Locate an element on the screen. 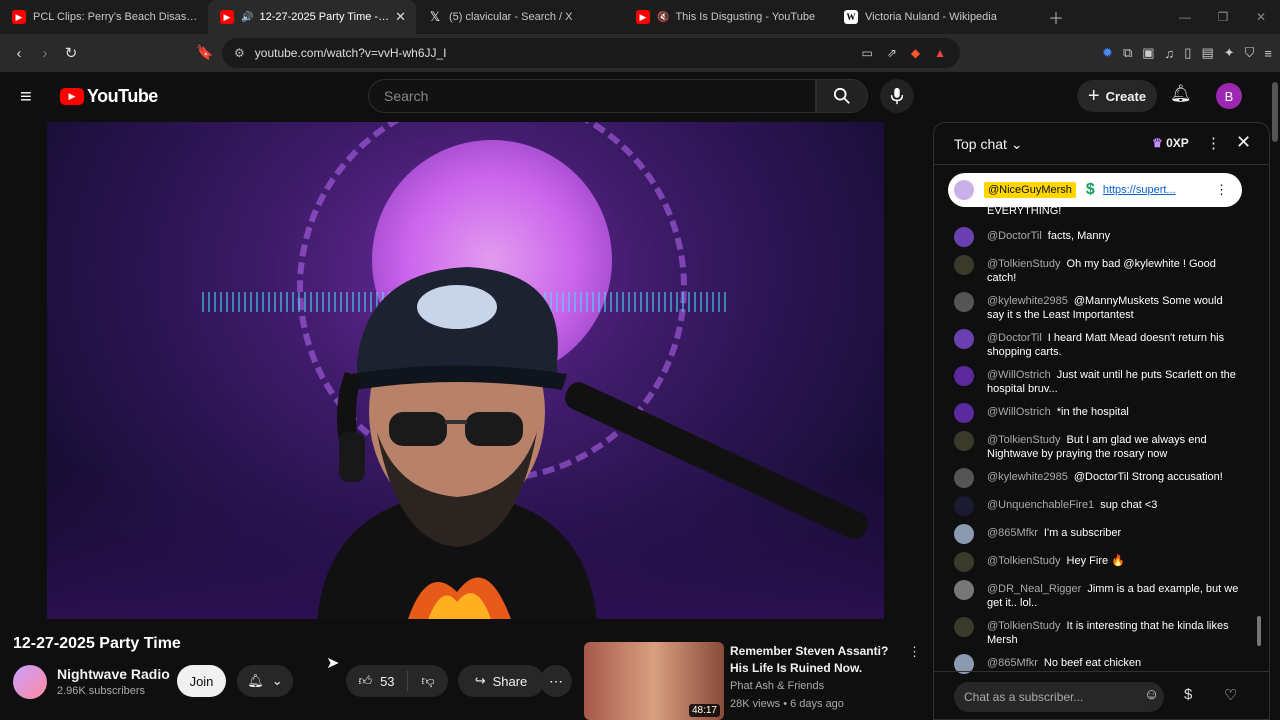  menu-icon: ≡ is located at coordinates (1268, 53).